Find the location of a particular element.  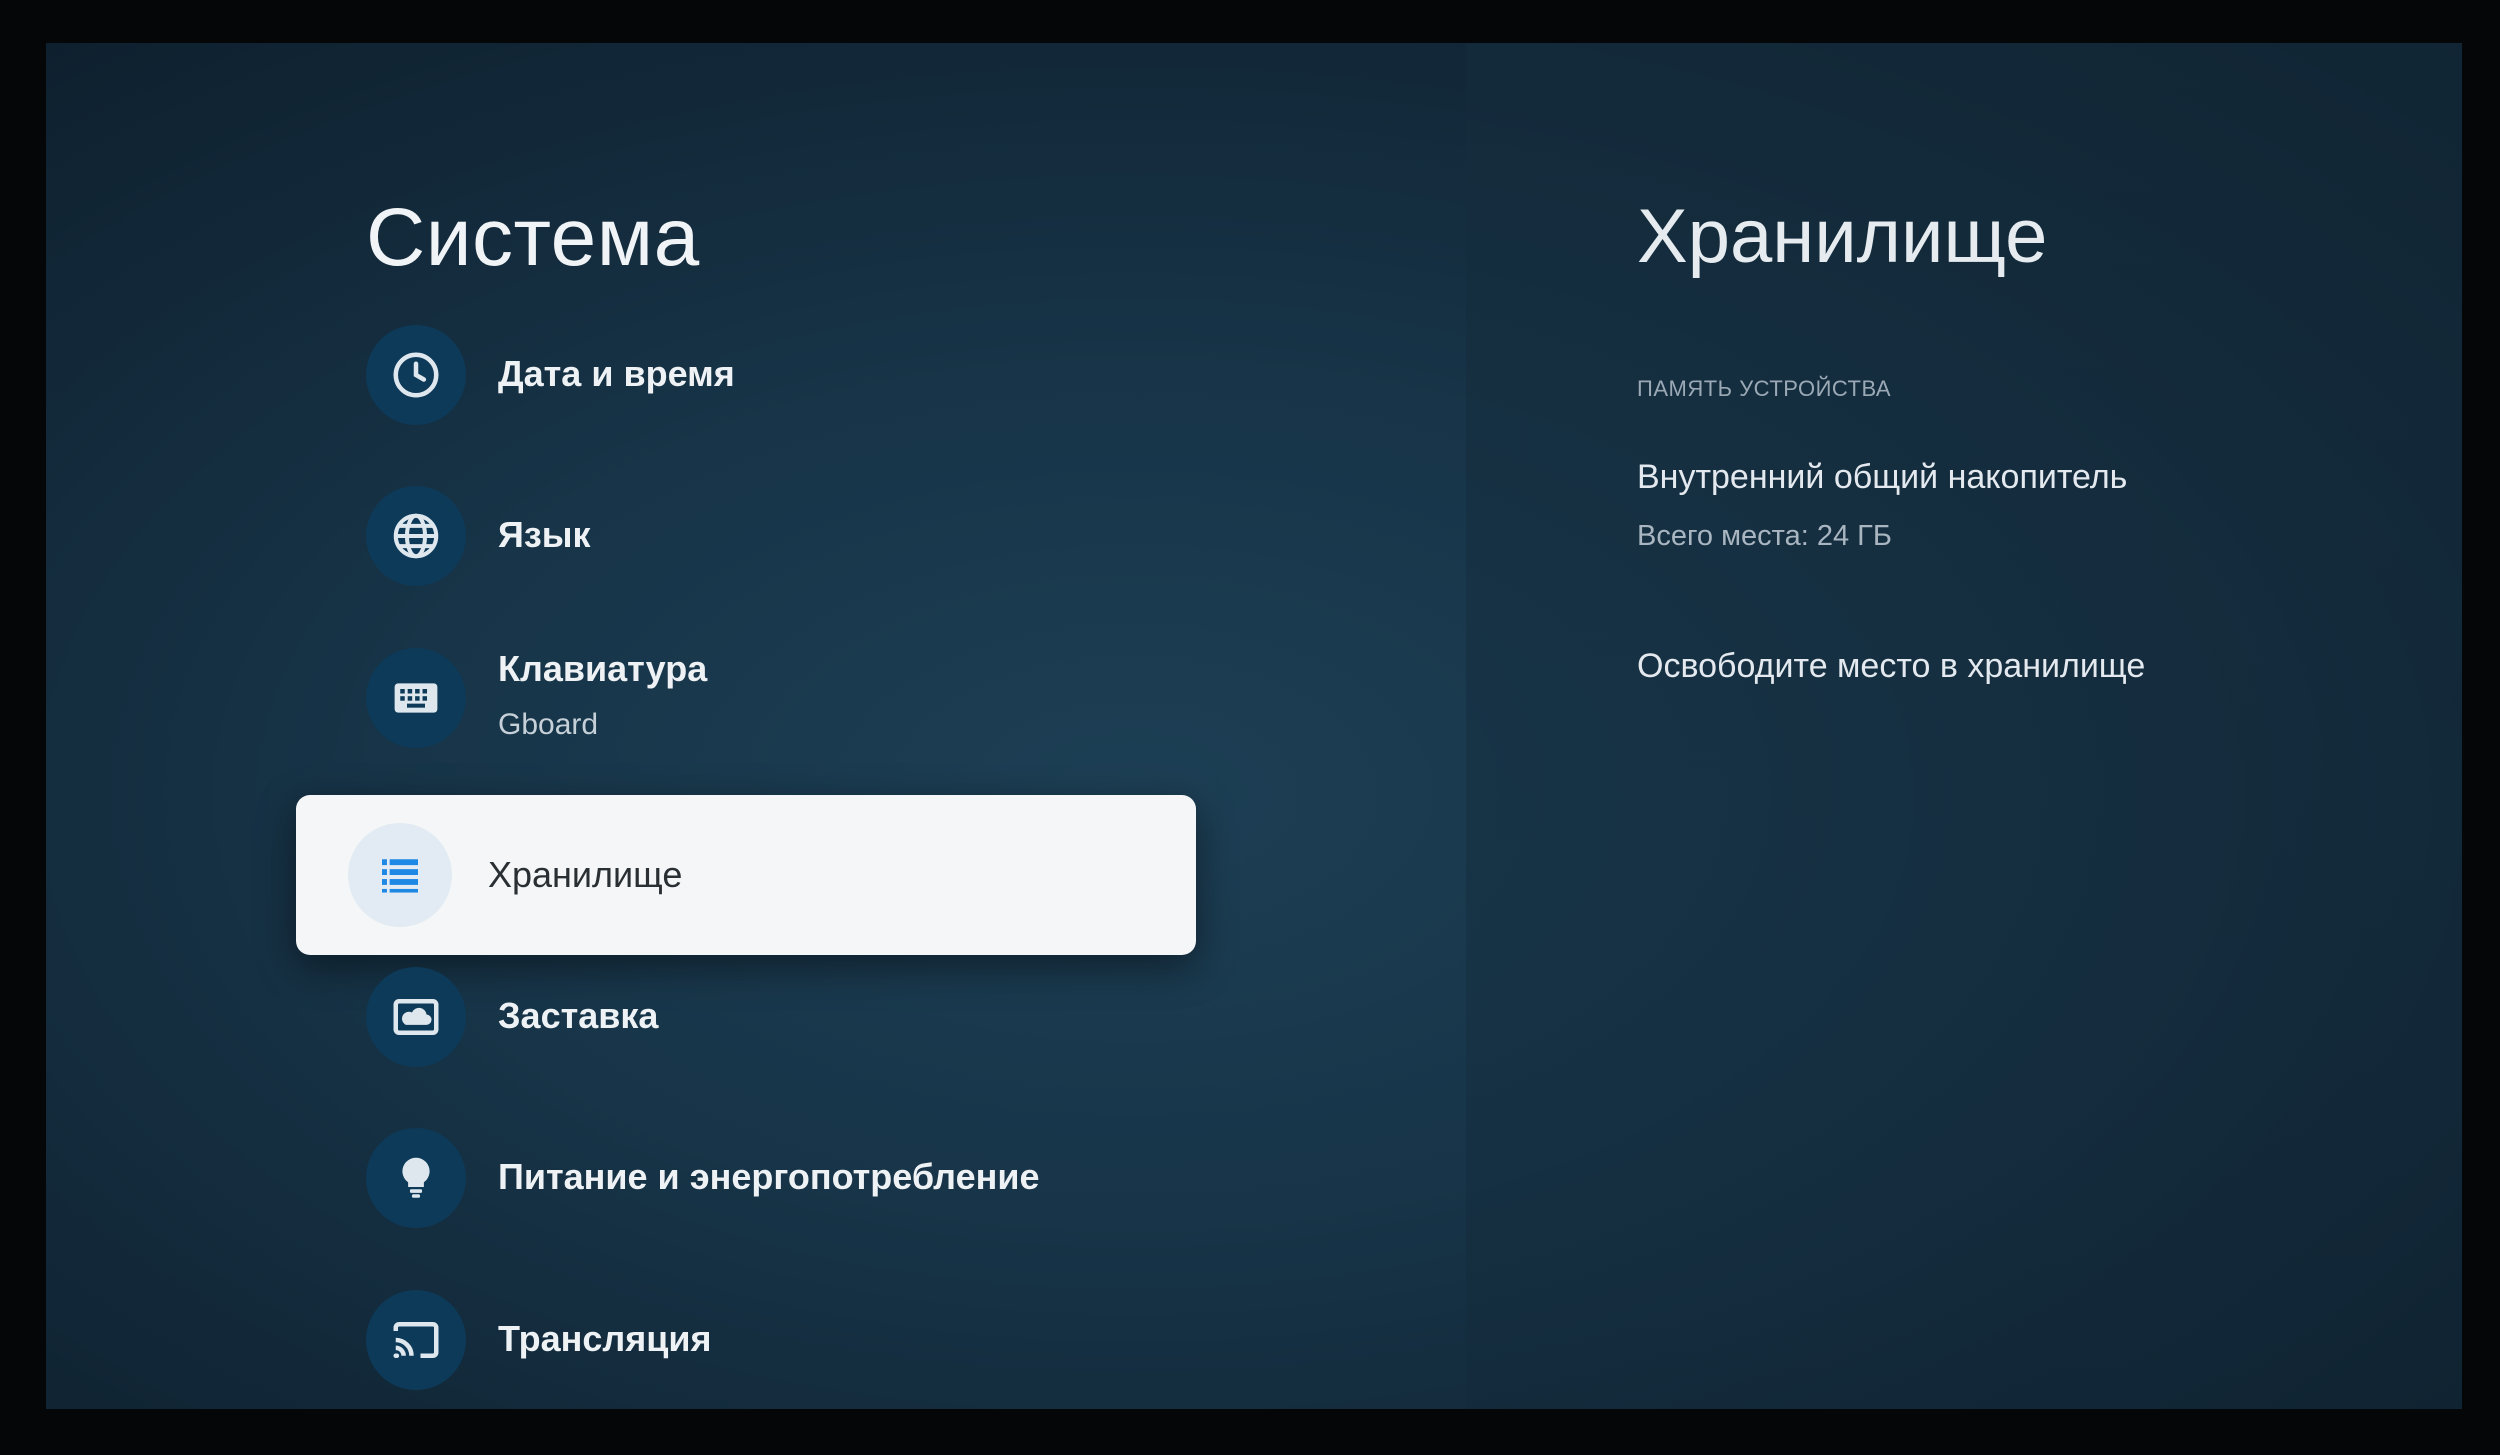

free-up-space-button: Освободите место в хранилище is located at coordinates (1891, 666).